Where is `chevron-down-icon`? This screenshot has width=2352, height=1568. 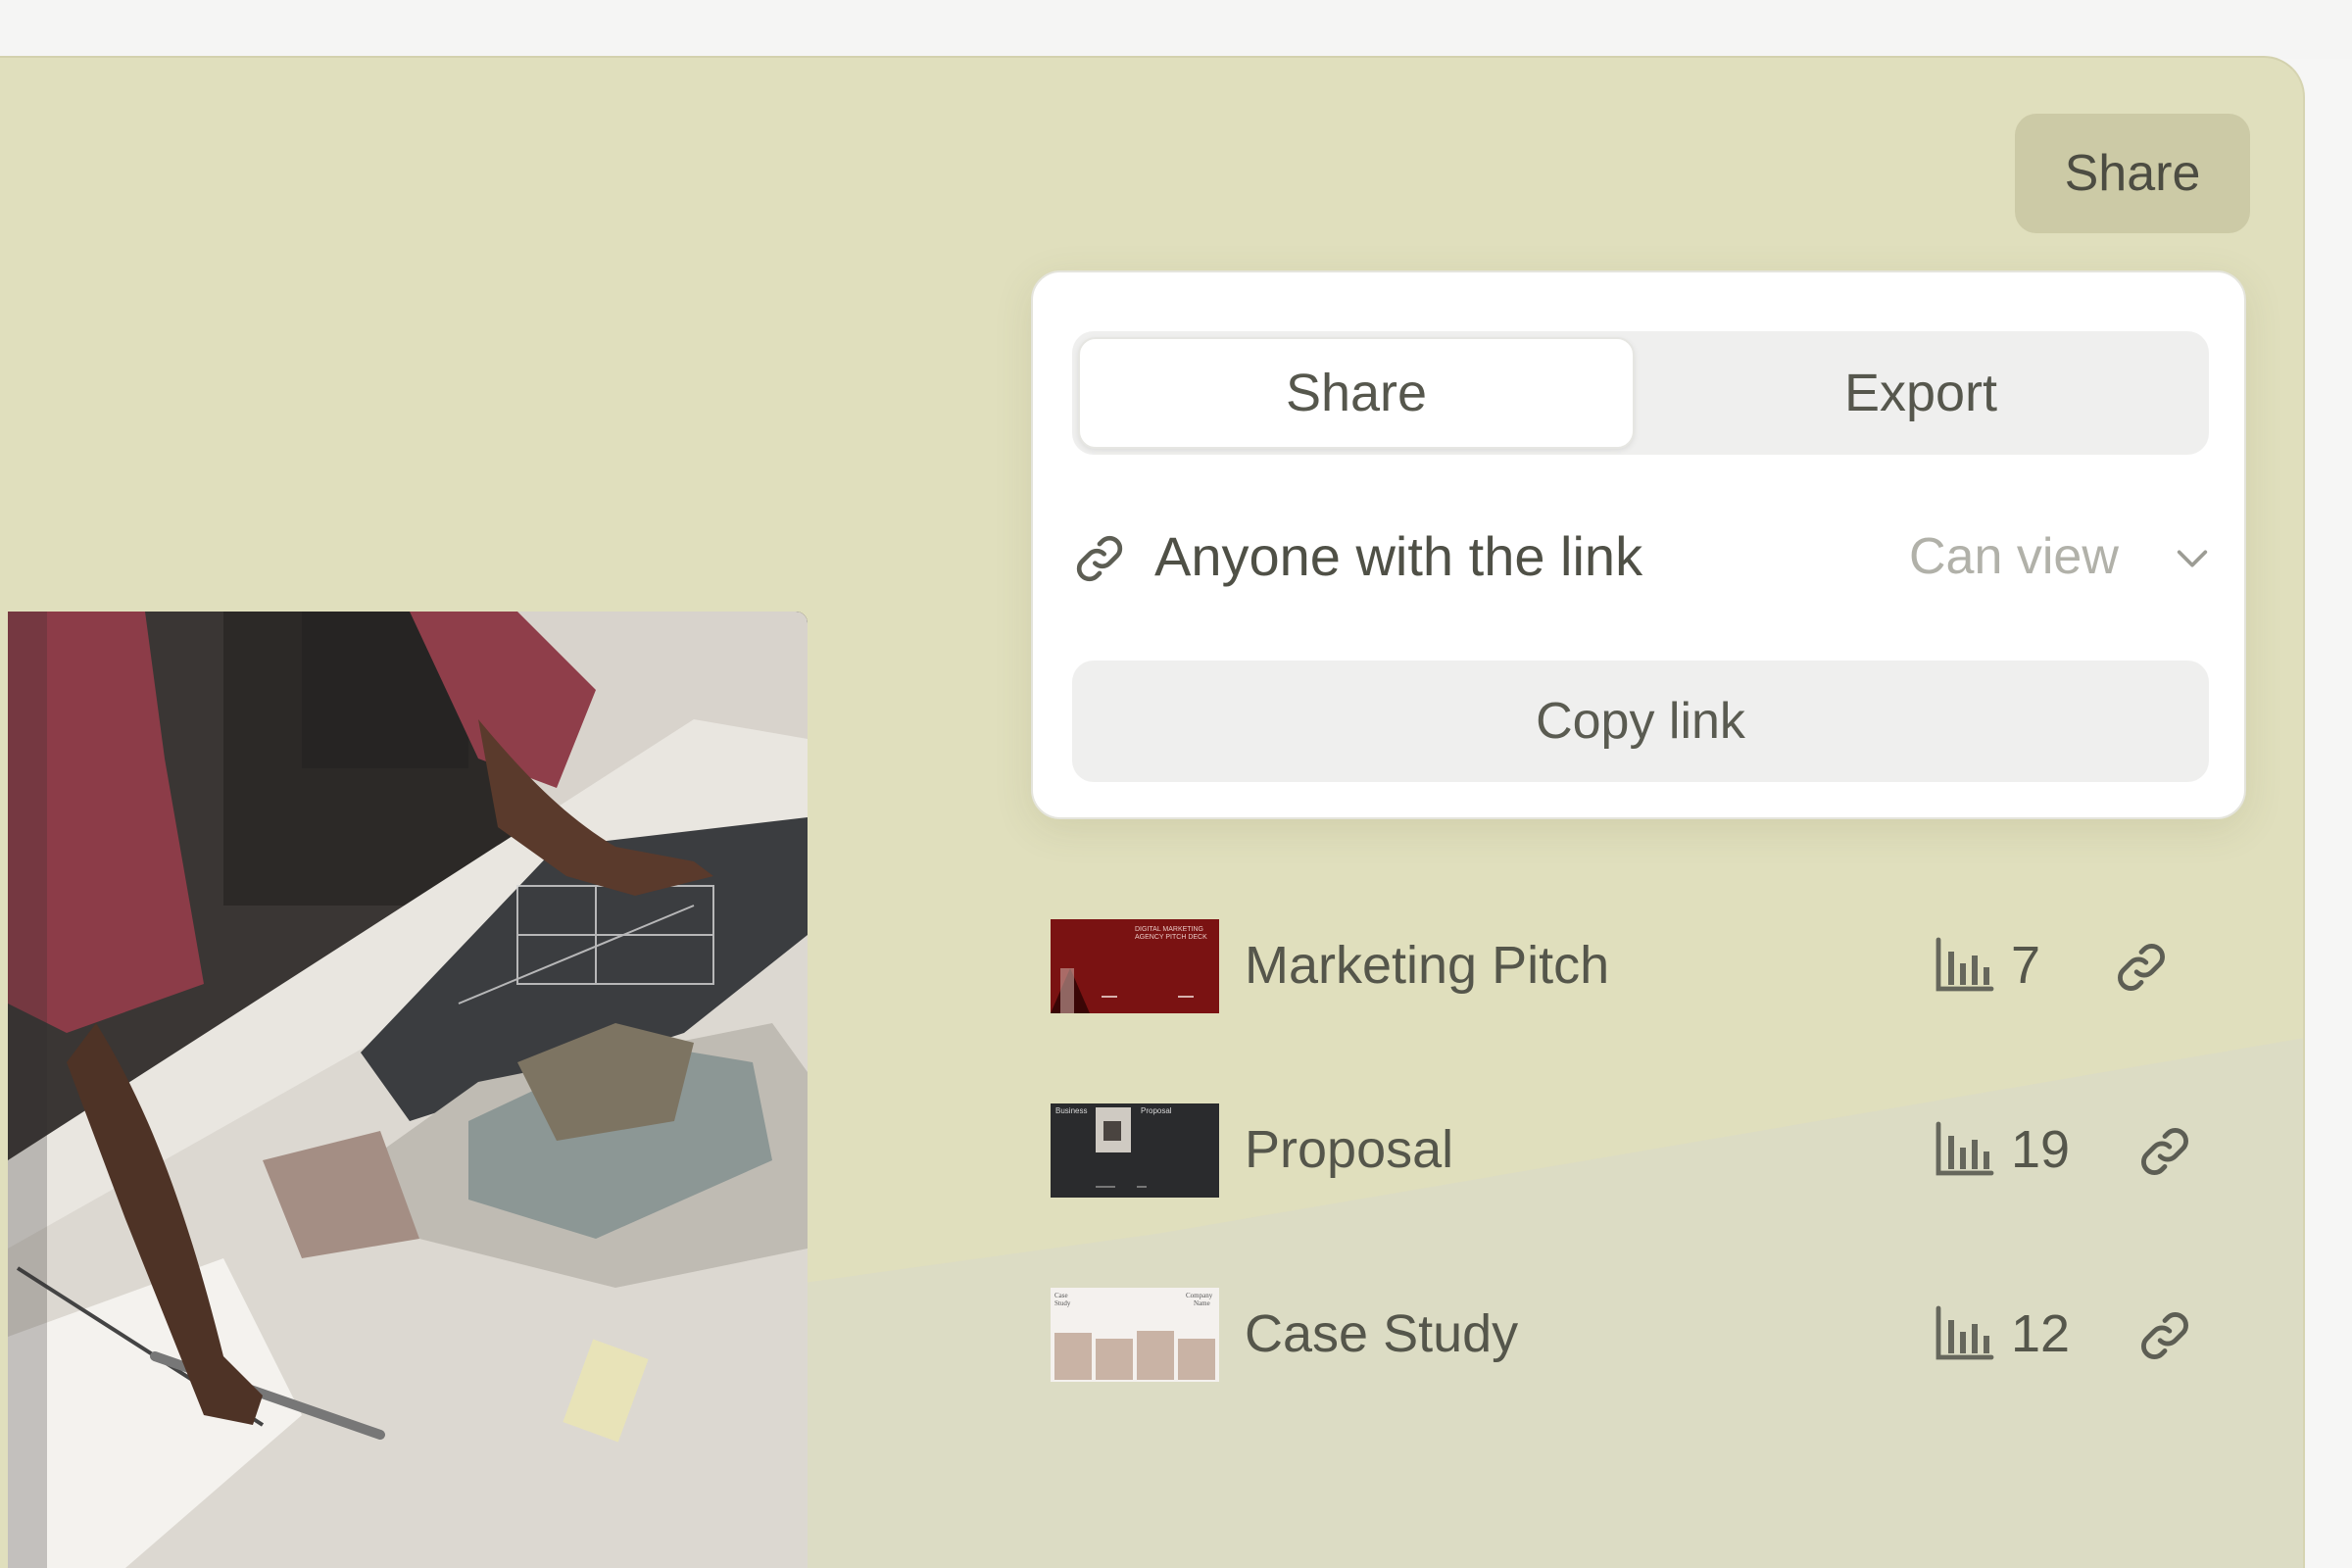
chevron-down-icon is located at coordinates (2192, 558).